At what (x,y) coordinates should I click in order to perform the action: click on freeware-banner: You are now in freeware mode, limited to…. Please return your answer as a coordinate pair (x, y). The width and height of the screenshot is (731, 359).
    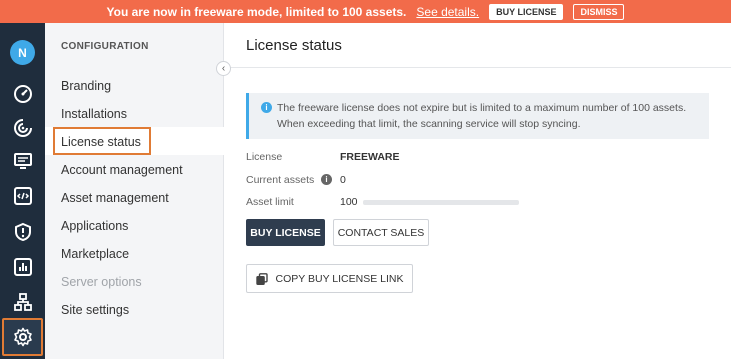
    Looking at the image, I should click on (365, 11).